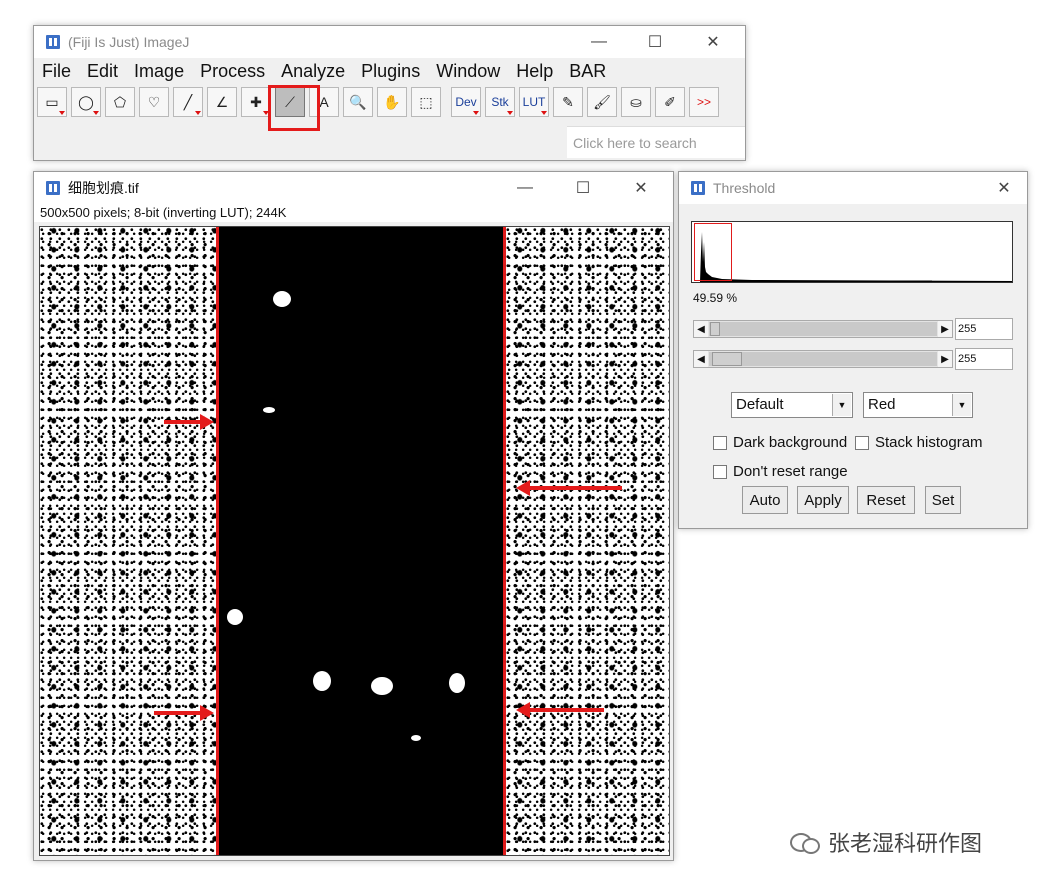  What do you see at coordinates (792, 405) in the screenshot?
I see `method-select: Default ▼` at bounding box center [792, 405].